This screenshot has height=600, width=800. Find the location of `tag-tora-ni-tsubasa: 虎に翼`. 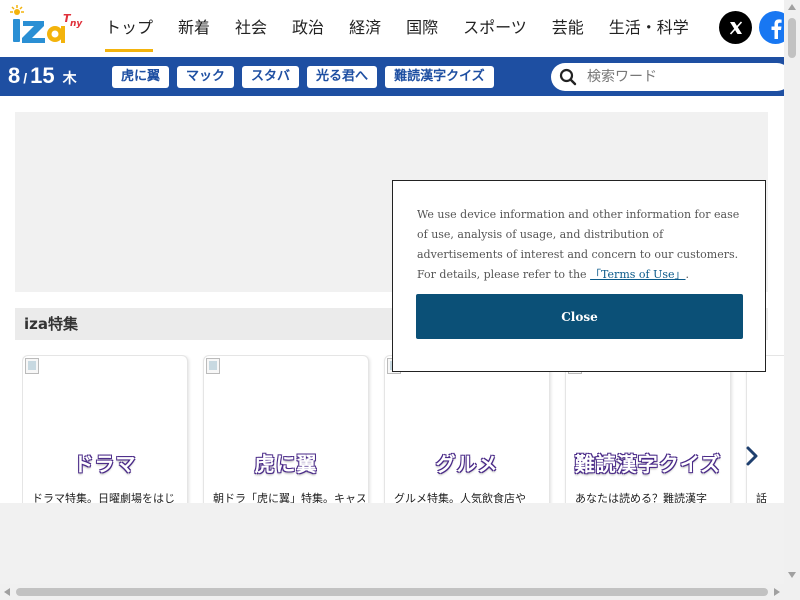

tag-tora-ni-tsubasa: 虎に翼 is located at coordinates (141, 77).